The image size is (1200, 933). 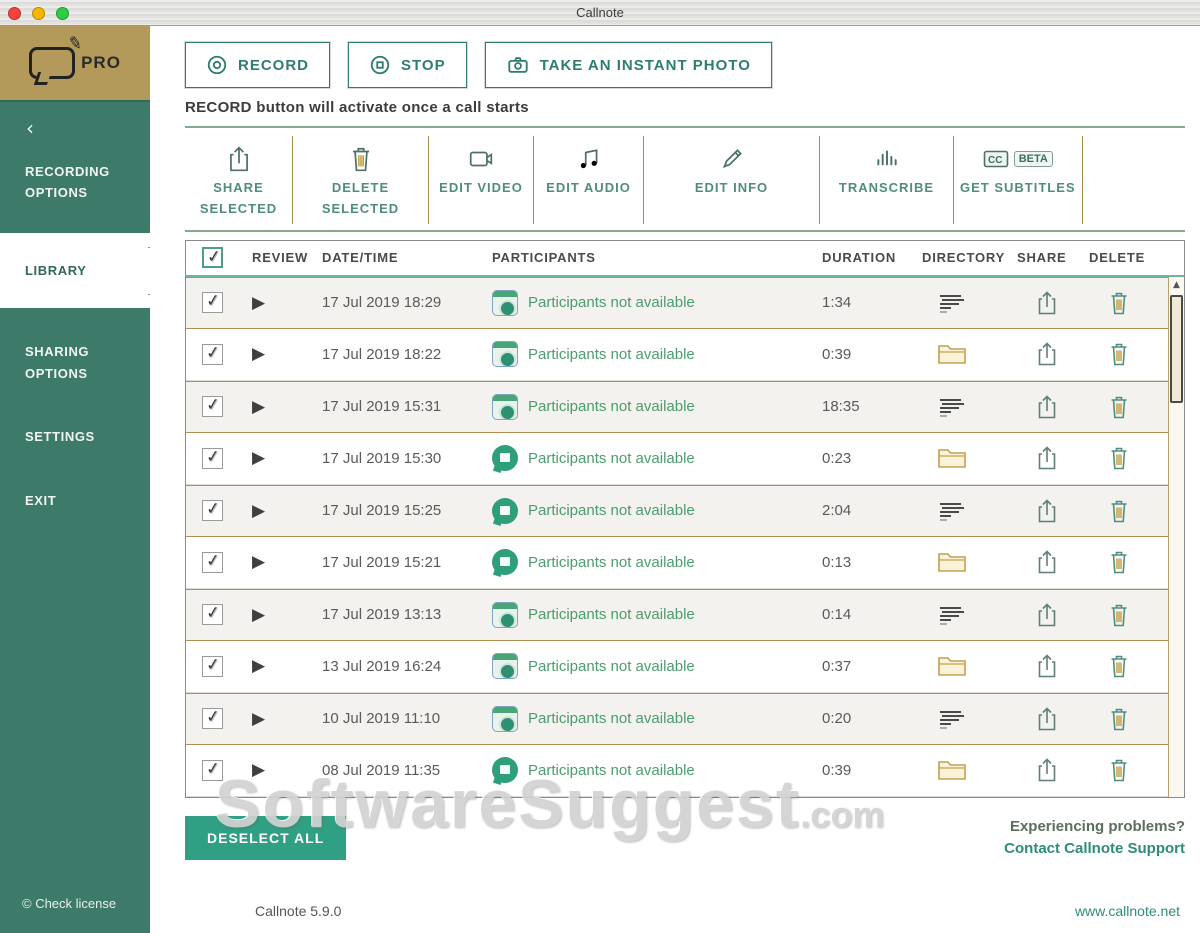 I want to click on table-scrollbar: ▲, so click(x=1176, y=536).